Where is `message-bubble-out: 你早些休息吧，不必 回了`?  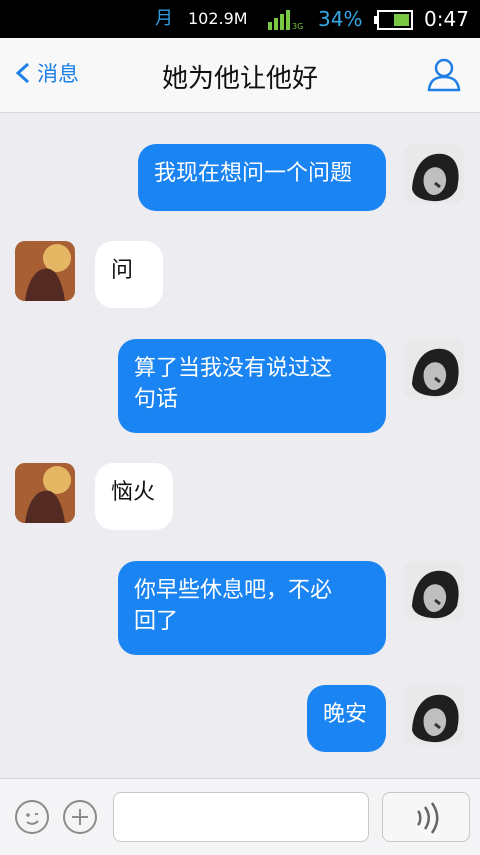 message-bubble-out: 你早些休息吧，不必 回了 is located at coordinates (252, 608).